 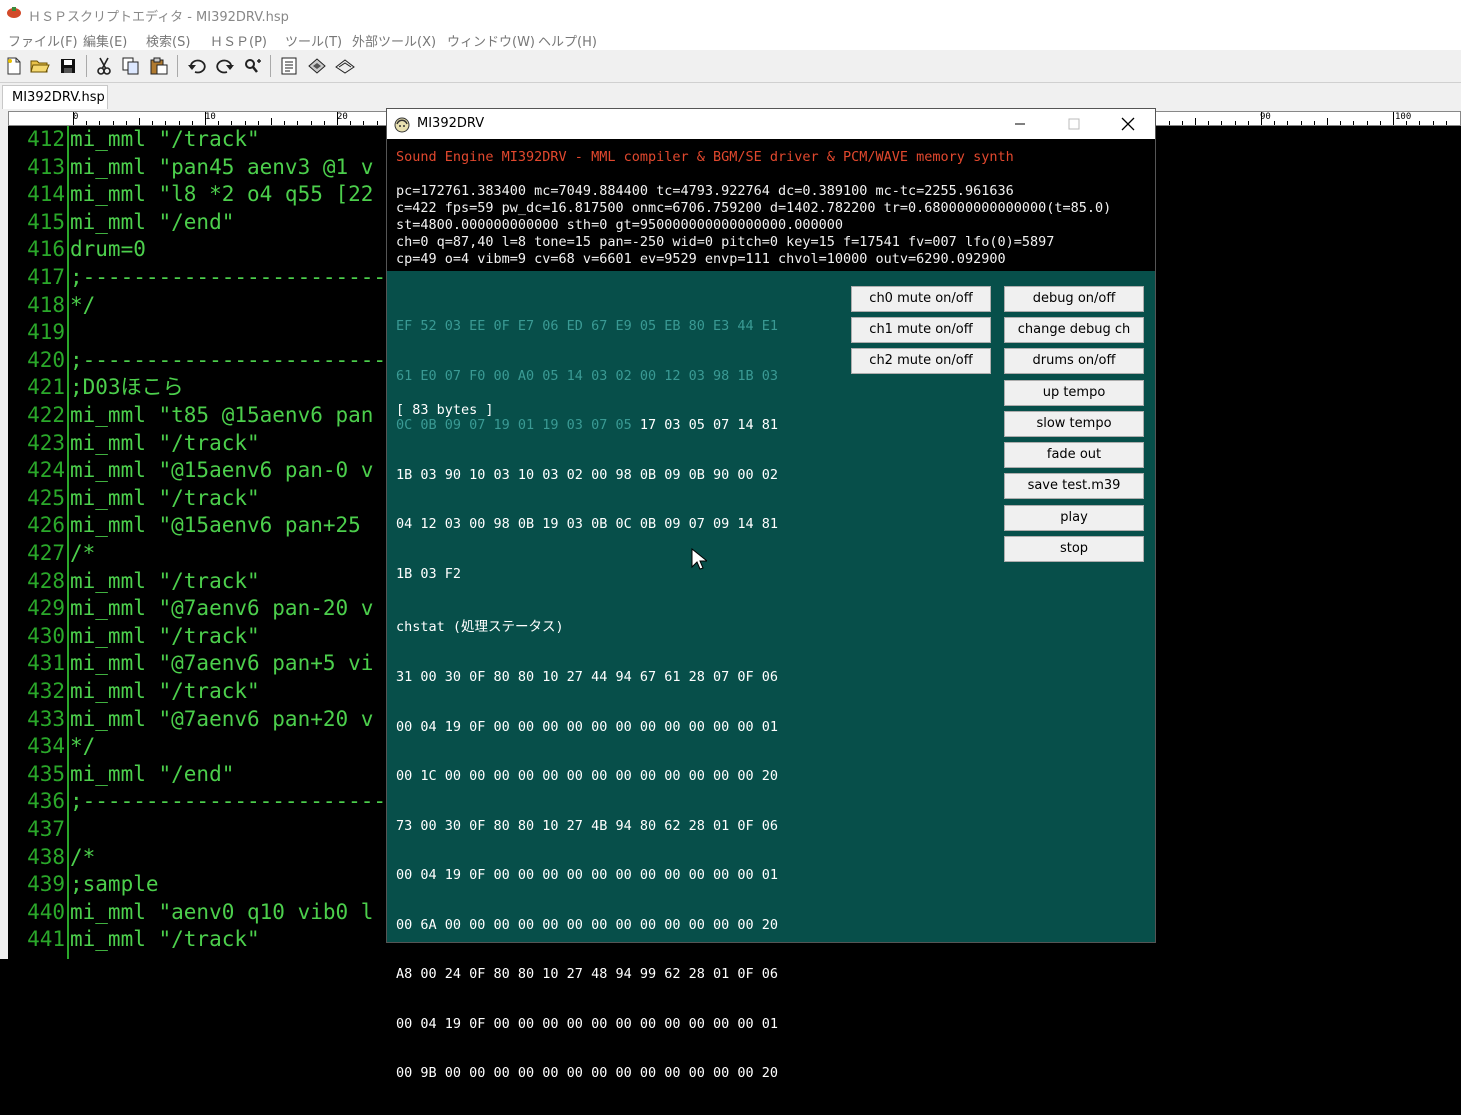 I want to click on app-icon, so click(x=14, y=12).